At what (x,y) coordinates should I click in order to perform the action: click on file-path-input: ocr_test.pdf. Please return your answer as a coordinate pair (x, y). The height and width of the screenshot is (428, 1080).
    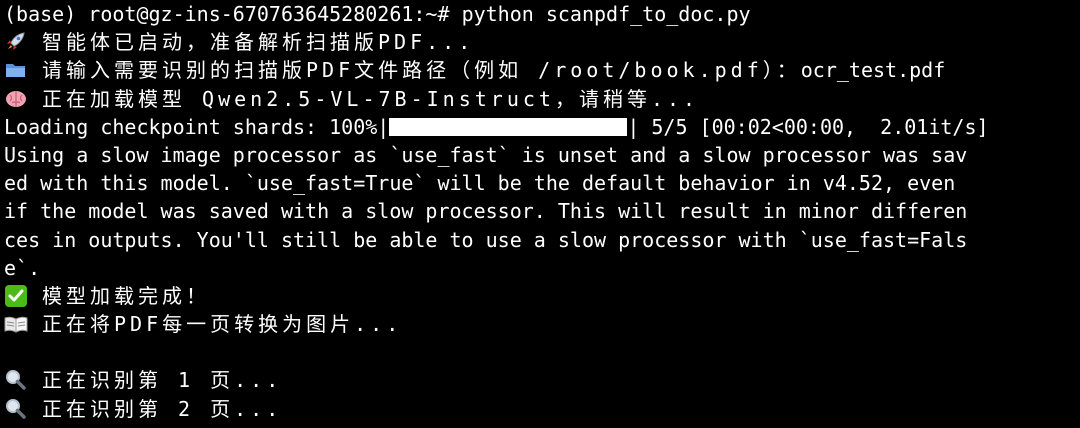
    Looking at the image, I should click on (873, 70).